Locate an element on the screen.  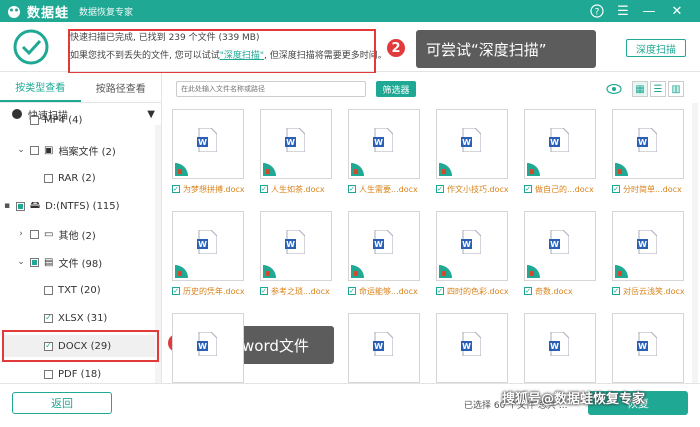
file-card: W ✓ 参考之琐...docx is located at coordinates (296, 254).